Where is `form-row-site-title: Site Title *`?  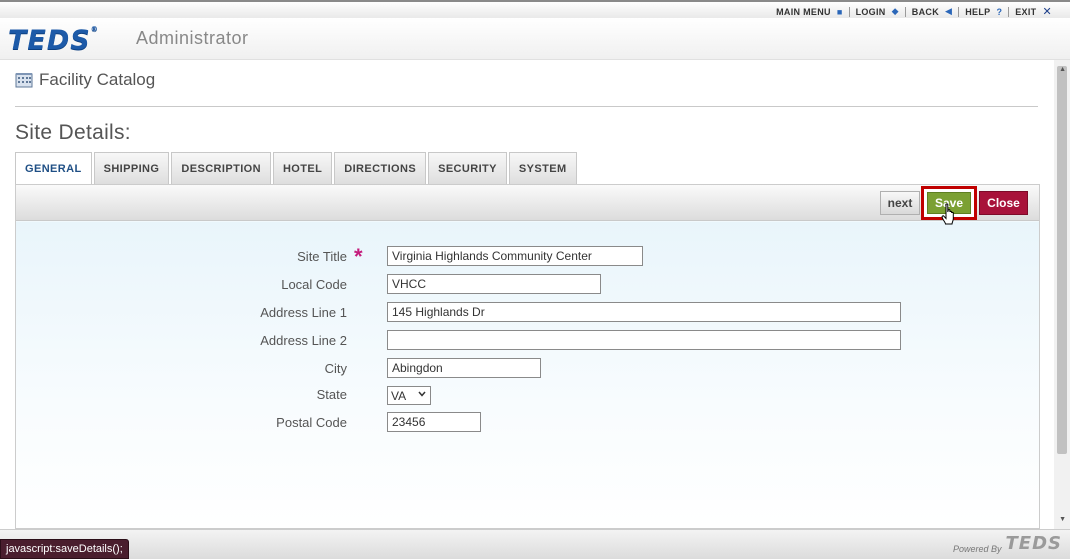 form-row-site-title: Site Title * is located at coordinates (527, 257).